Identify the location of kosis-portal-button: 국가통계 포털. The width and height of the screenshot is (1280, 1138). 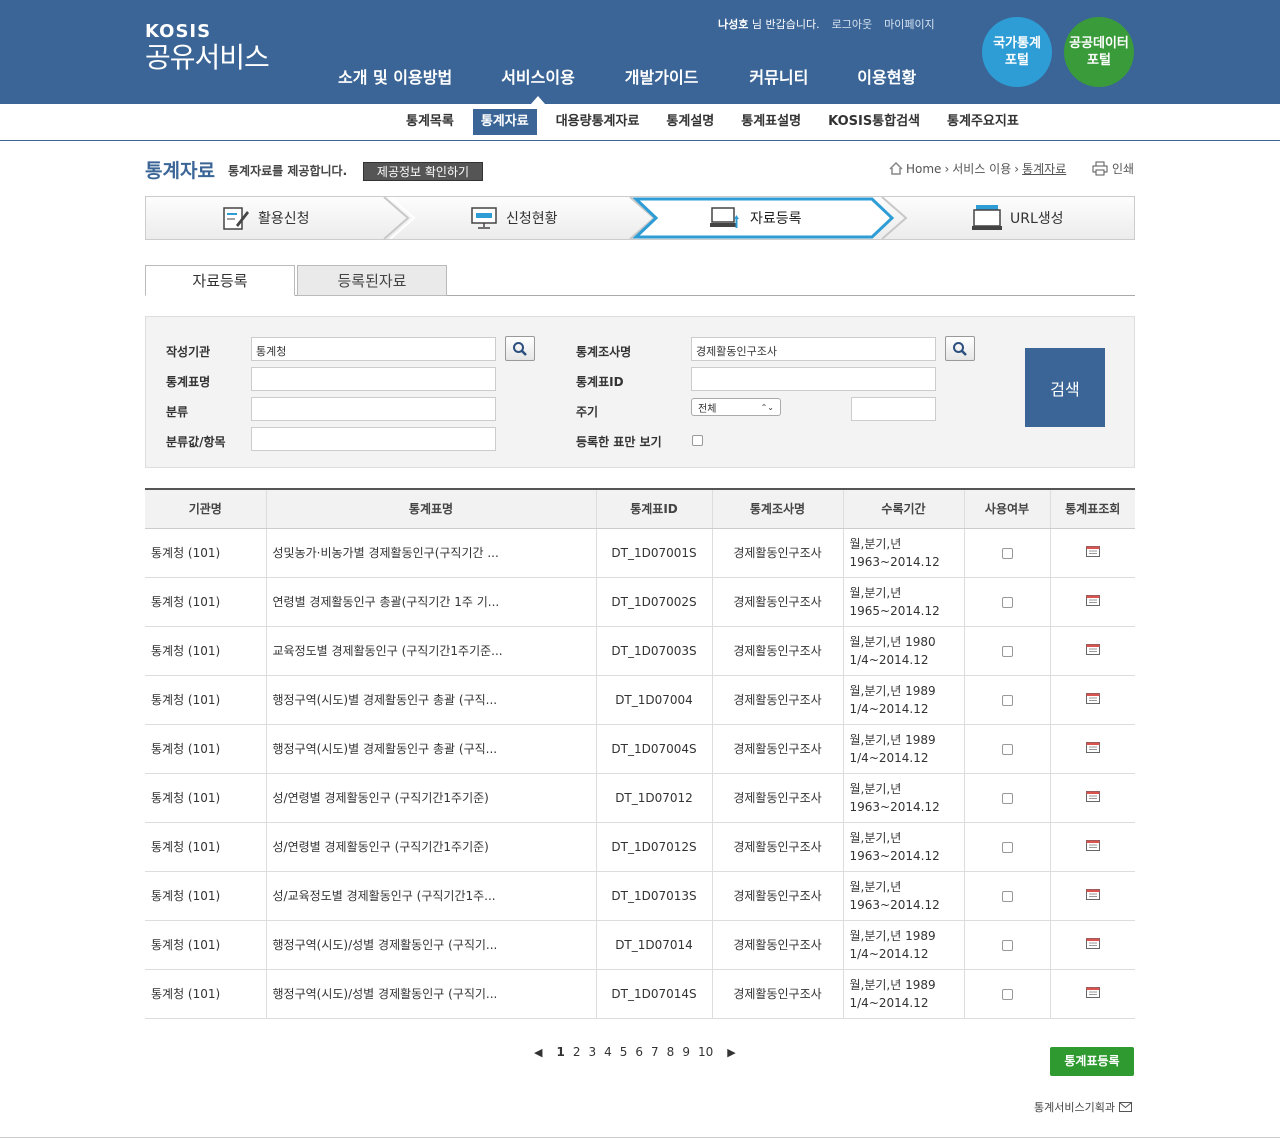
(1017, 52).